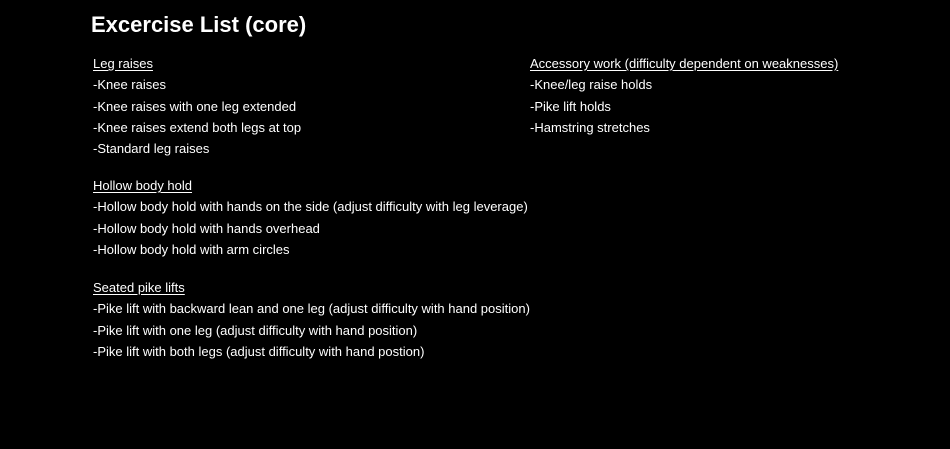 This screenshot has height=449, width=950. What do you see at coordinates (123, 63) in the screenshot?
I see `section-heading: Leg raises` at bounding box center [123, 63].